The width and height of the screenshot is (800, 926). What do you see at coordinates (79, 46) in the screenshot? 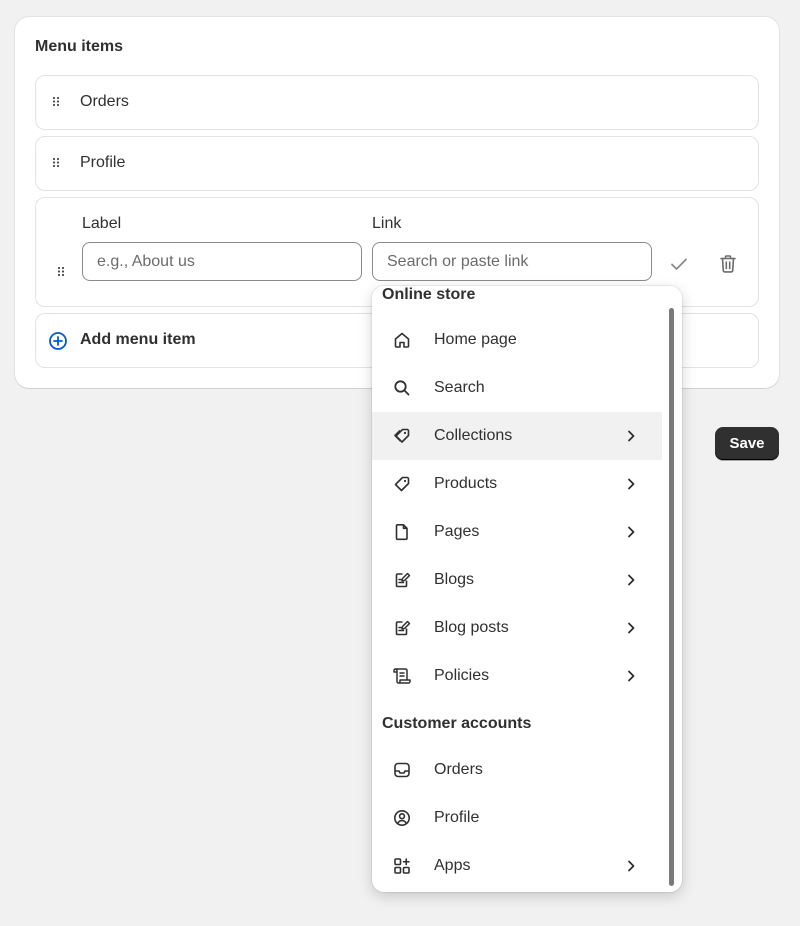
I see `card-title: Menu items` at bounding box center [79, 46].